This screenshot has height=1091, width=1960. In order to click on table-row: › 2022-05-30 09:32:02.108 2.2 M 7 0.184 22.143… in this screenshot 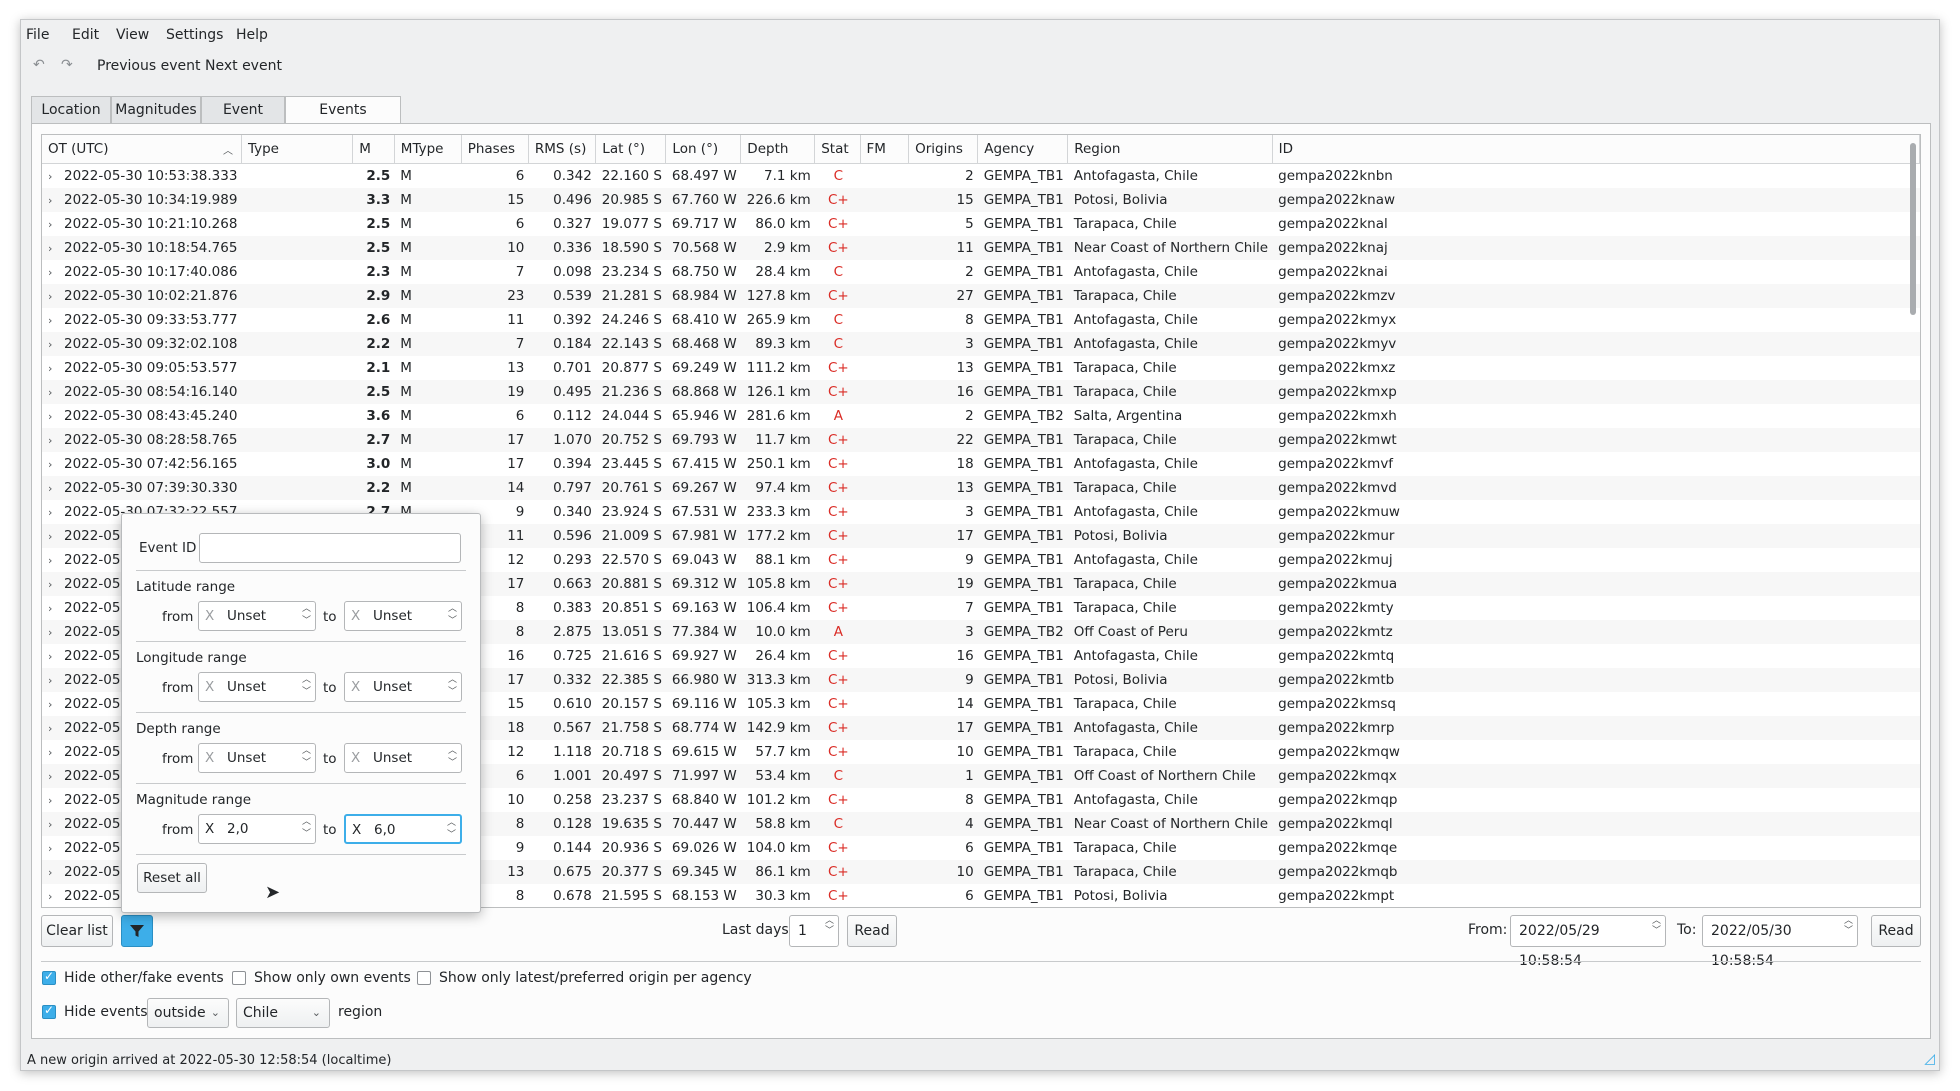, I will do `click(981, 343)`.